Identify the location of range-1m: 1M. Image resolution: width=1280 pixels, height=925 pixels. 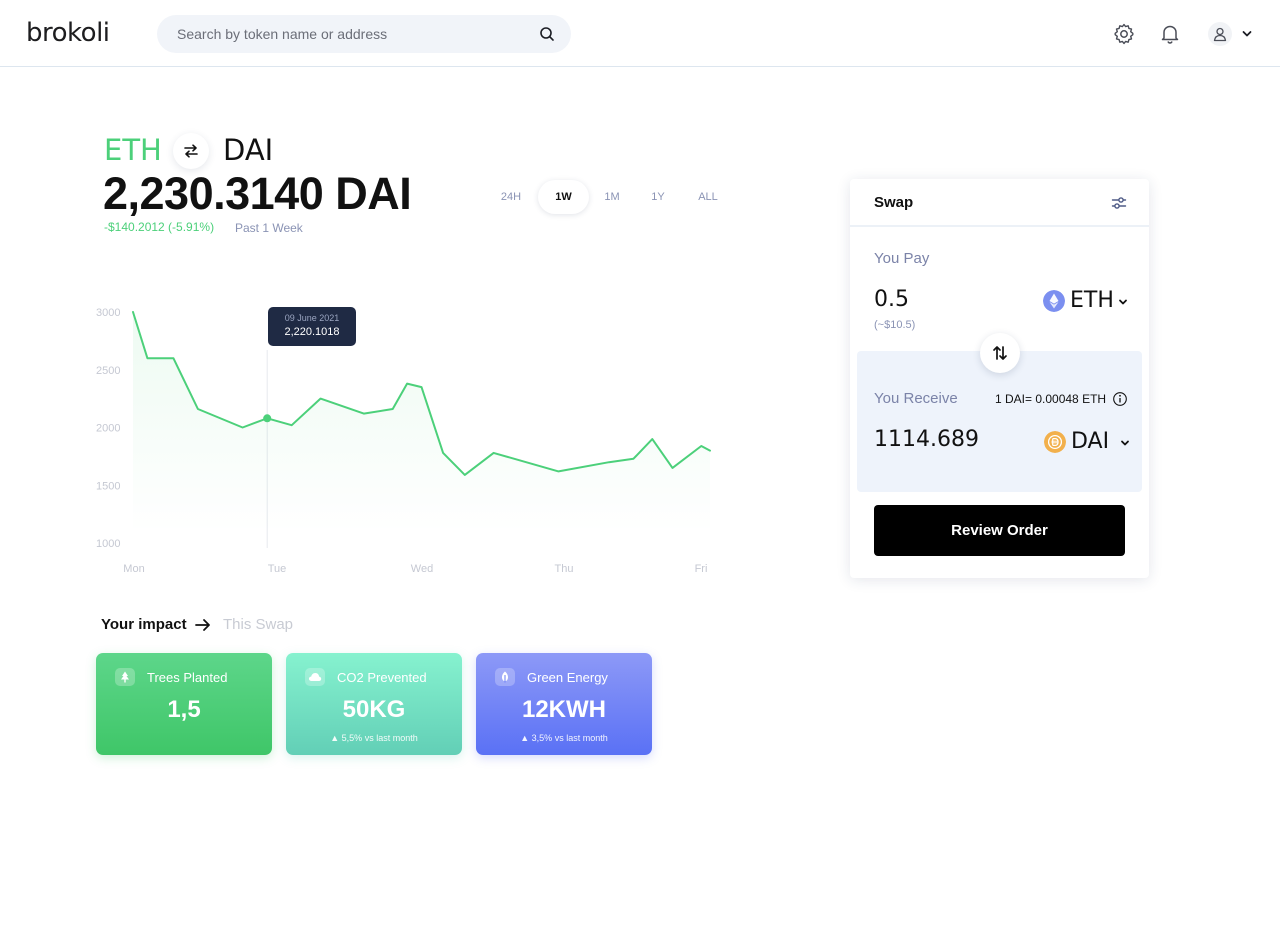
(612, 197).